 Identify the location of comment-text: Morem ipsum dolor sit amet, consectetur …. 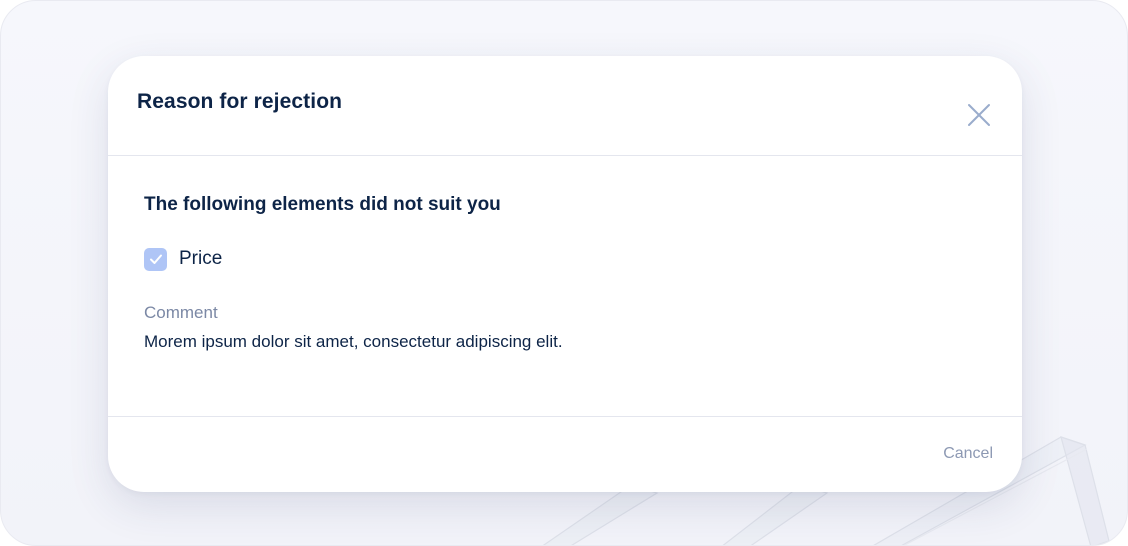
(353, 341).